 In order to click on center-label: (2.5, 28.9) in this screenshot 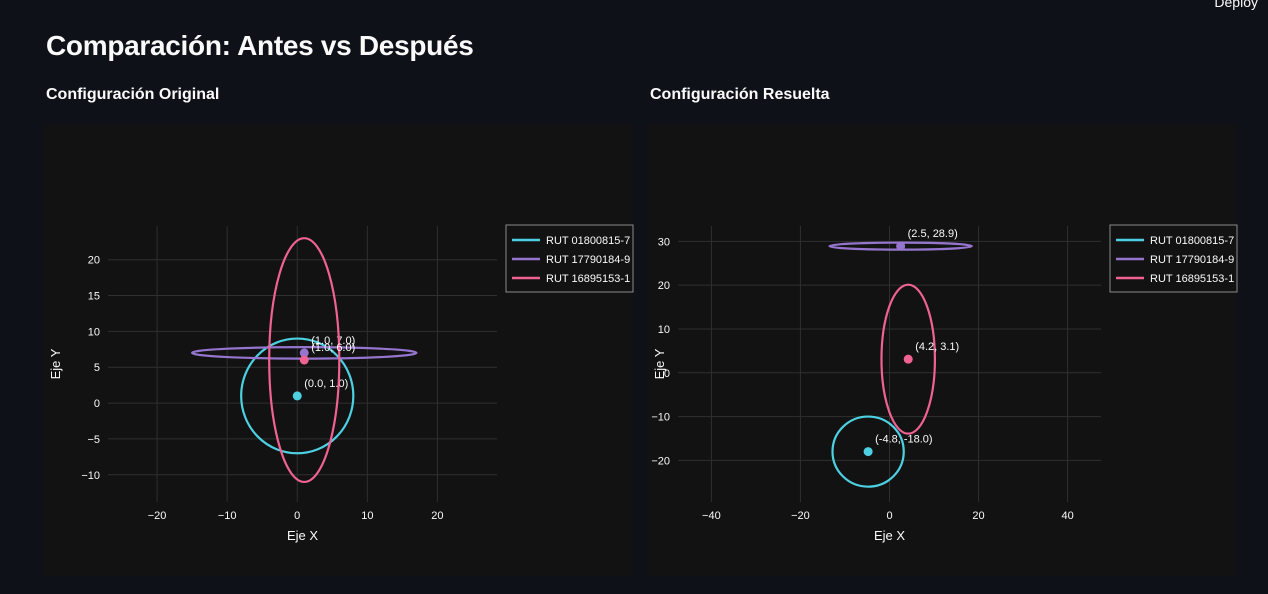, I will do `click(933, 234)`.